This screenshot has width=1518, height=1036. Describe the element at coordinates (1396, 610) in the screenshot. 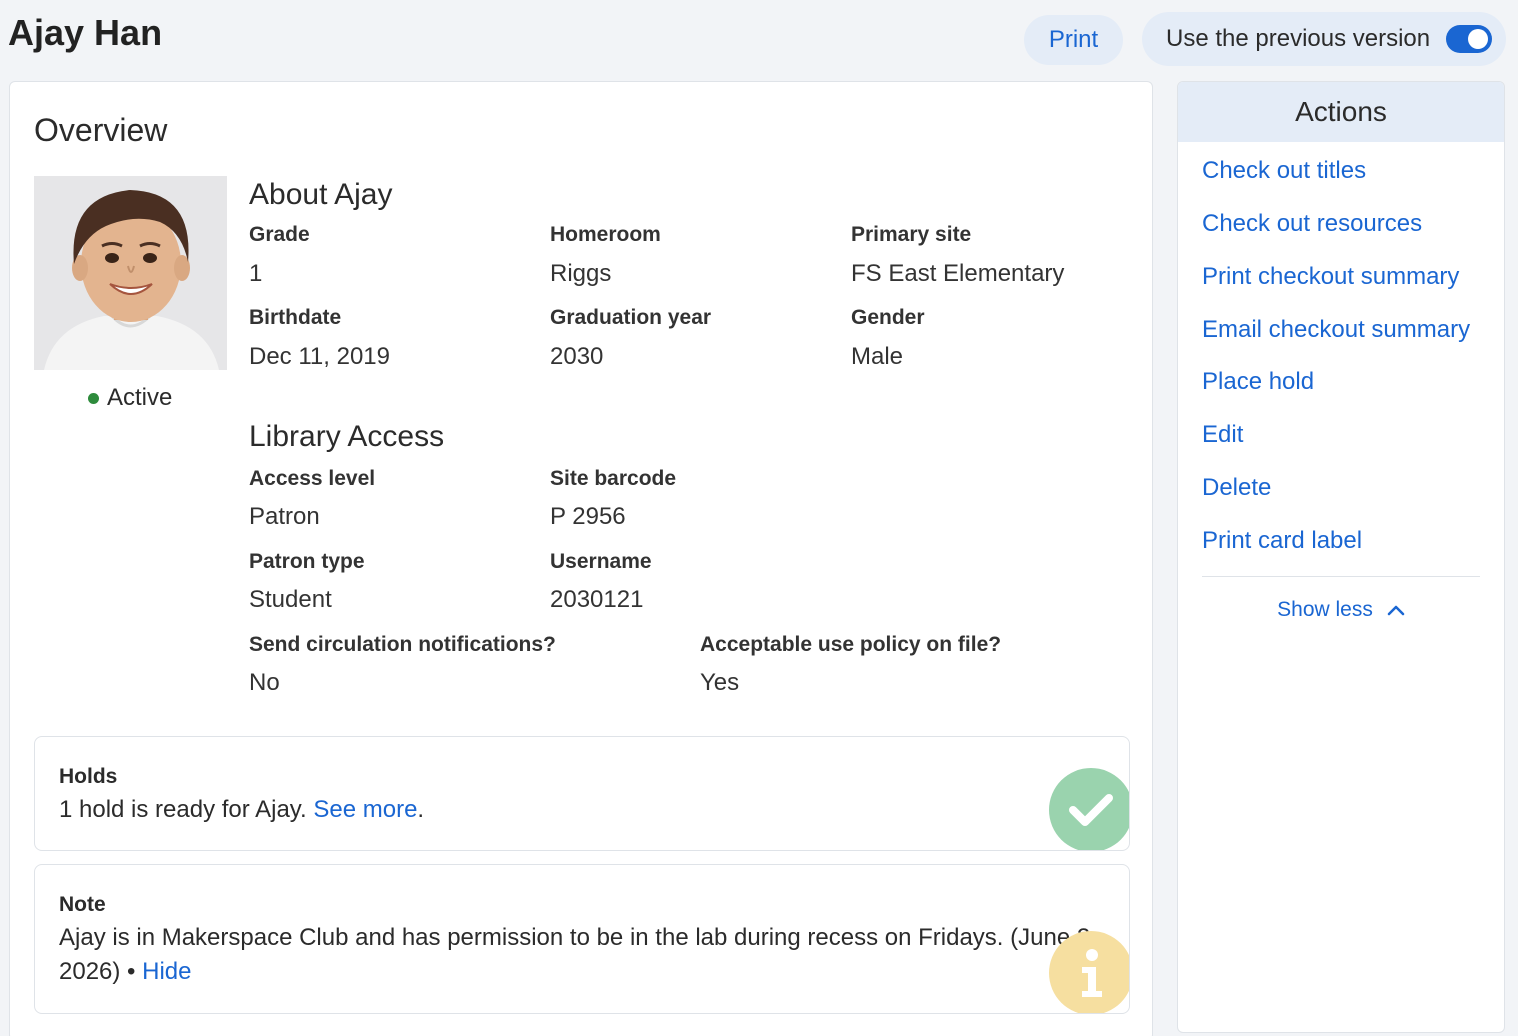

I see `chevron-up-icon` at that location.